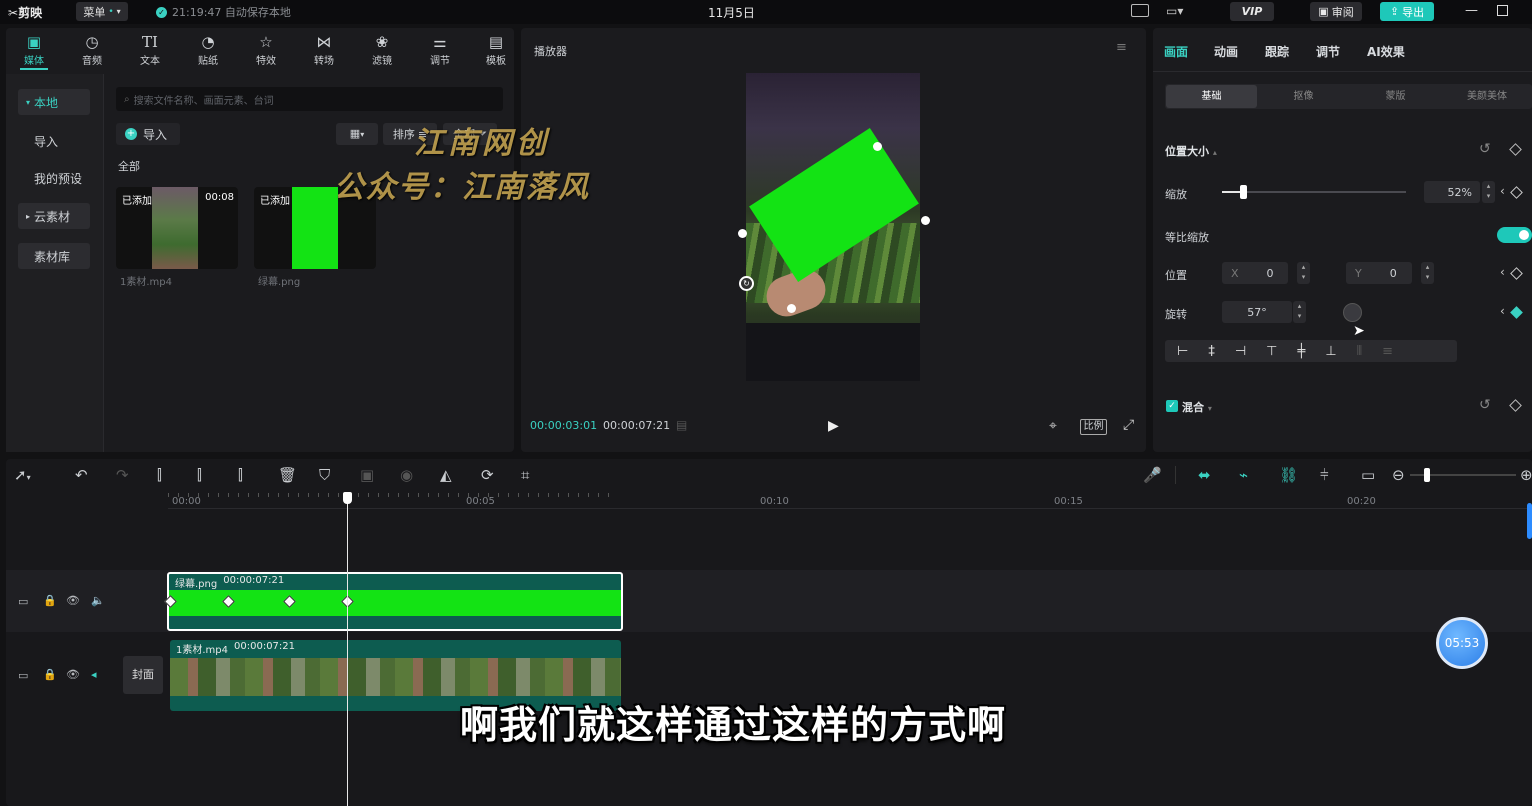 The width and height of the screenshot is (1532, 806). I want to click on ratio-button: 比例, so click(1093, 427).